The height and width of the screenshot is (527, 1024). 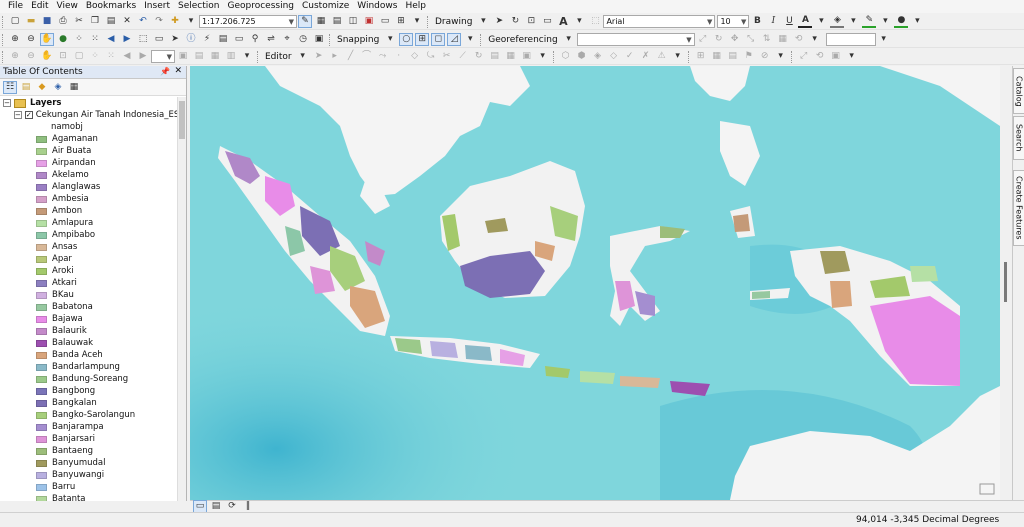 I want to click on list-by-visibility-icon: ◆, so click(x=42, y=87).